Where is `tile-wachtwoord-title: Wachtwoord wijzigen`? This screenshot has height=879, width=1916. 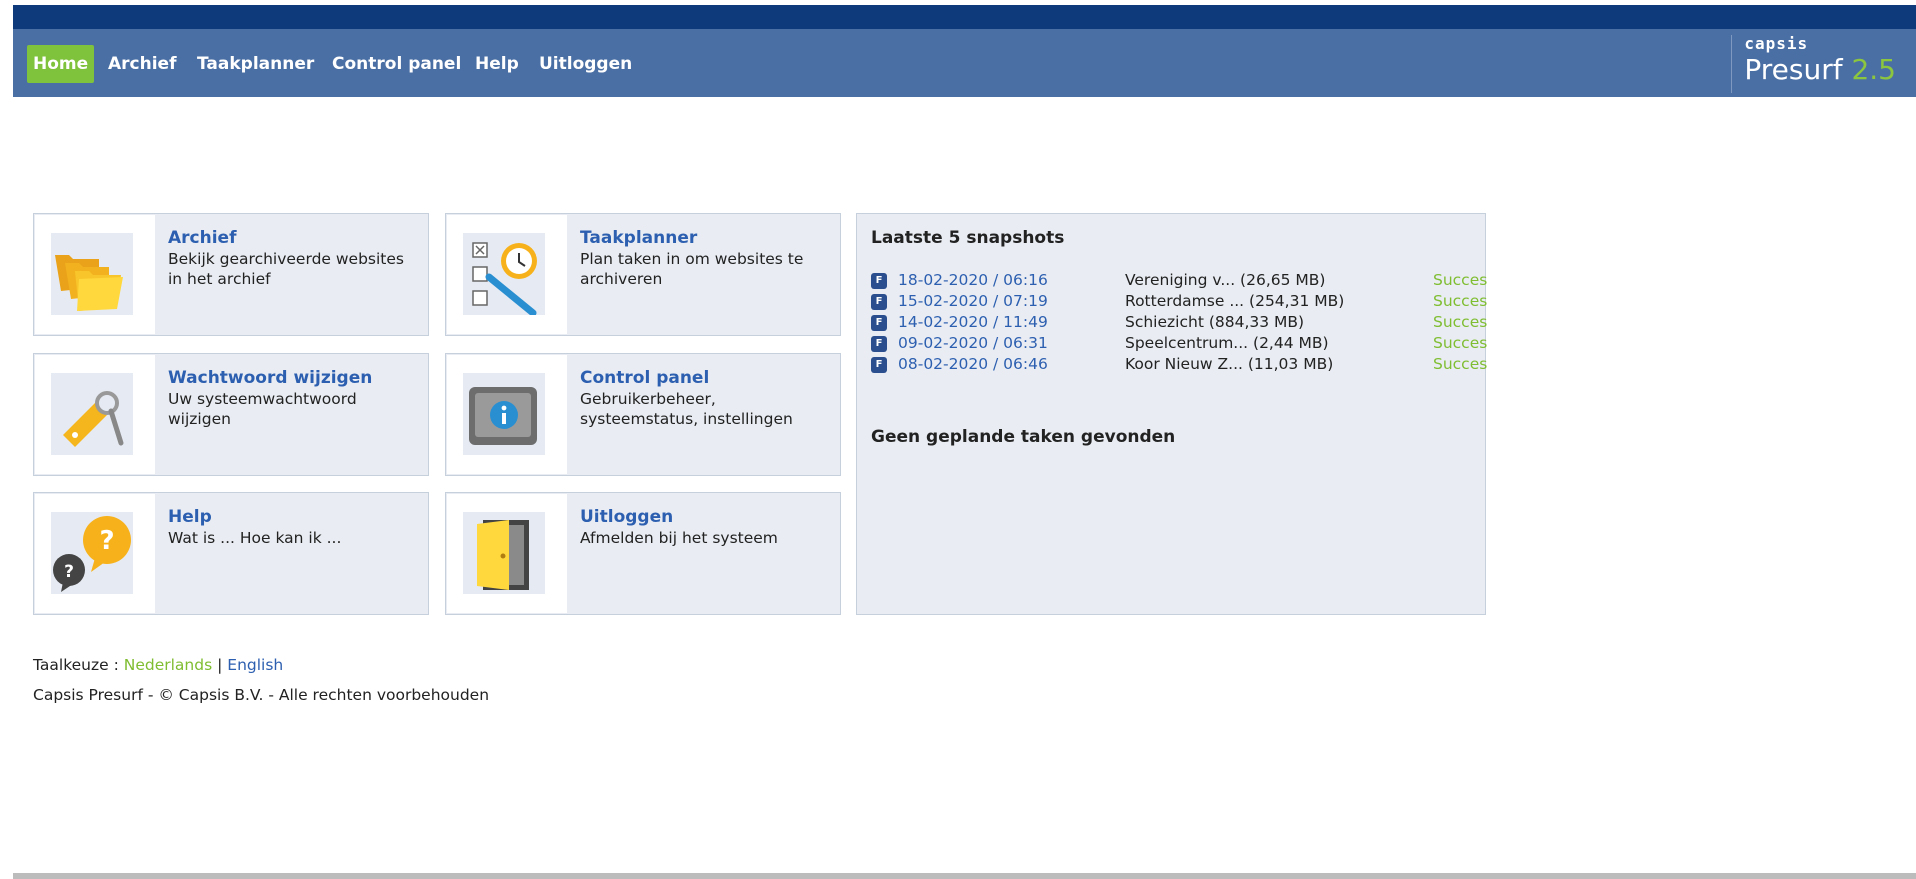
tile-wachtwoord-title: Wachtwoord wijzigen is located at coordinates (270, 378).